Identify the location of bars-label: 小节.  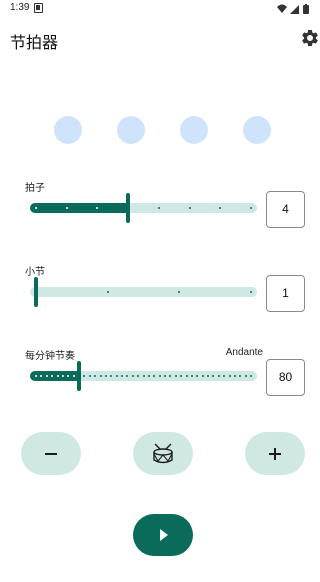
(35, 272).